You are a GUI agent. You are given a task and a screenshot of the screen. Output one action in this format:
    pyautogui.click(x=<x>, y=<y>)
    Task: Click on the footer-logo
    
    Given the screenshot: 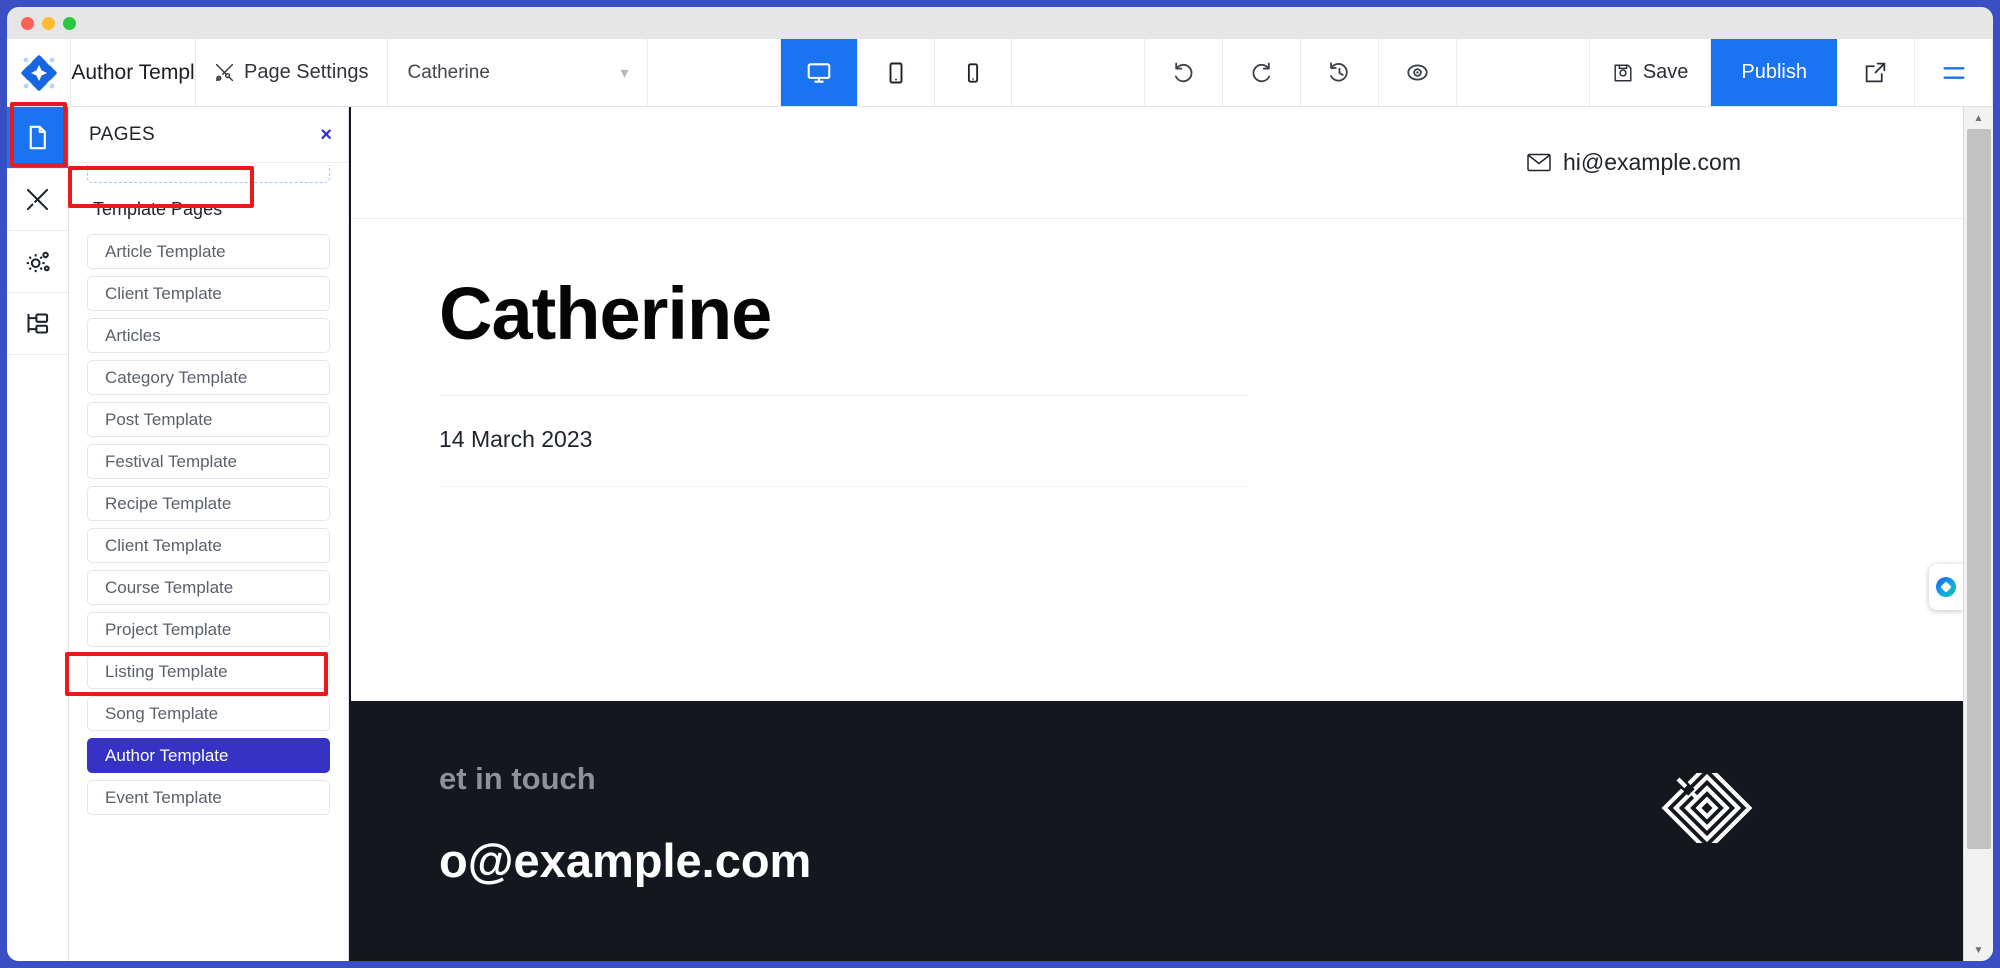 What is the action you would take?
    pyautogui.click(x=1707, y=808)
    